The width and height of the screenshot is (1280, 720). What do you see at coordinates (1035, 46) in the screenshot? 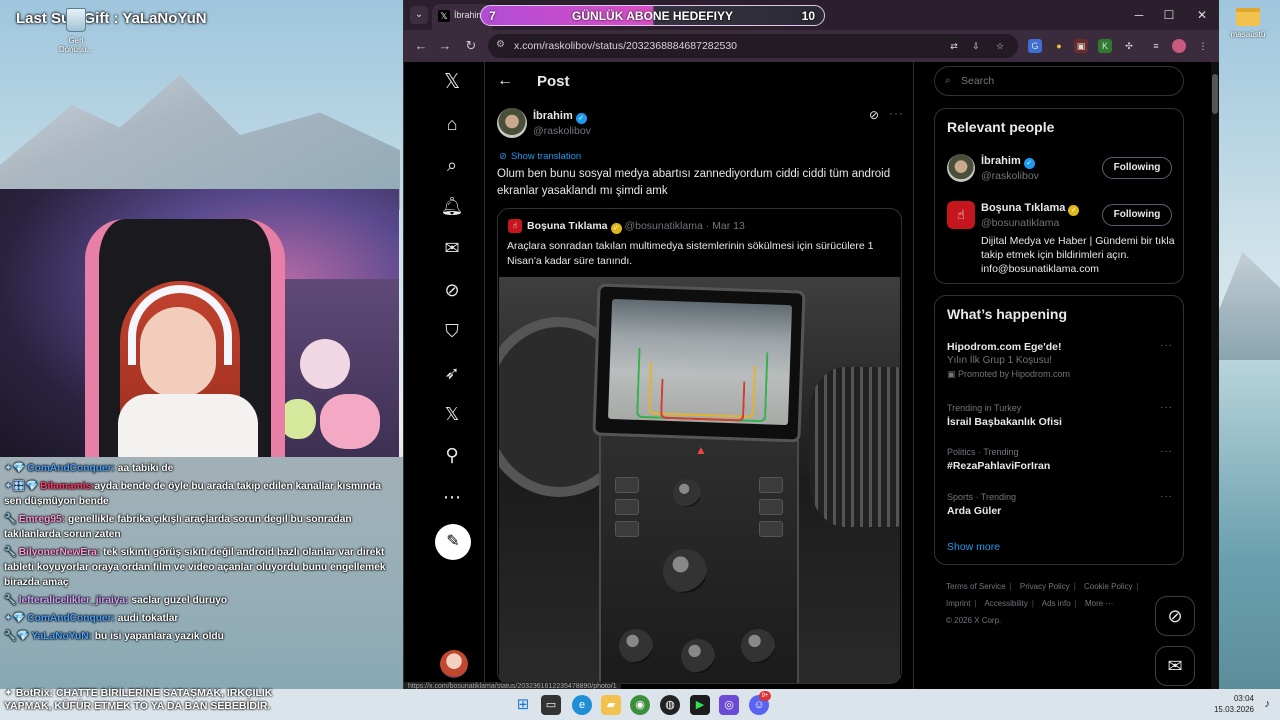
I see `extension-icon: G` at bounding box center [1035, 46].